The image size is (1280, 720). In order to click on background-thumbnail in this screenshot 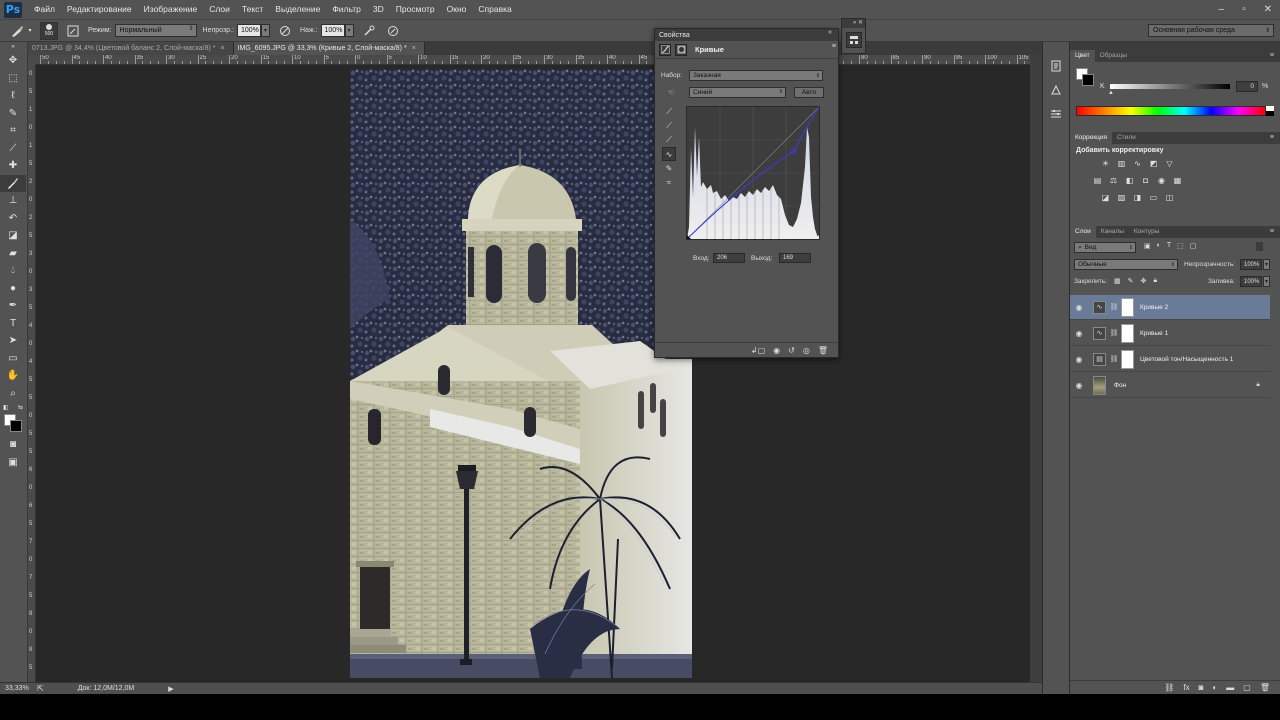, I will do `click(1099, 385)`.